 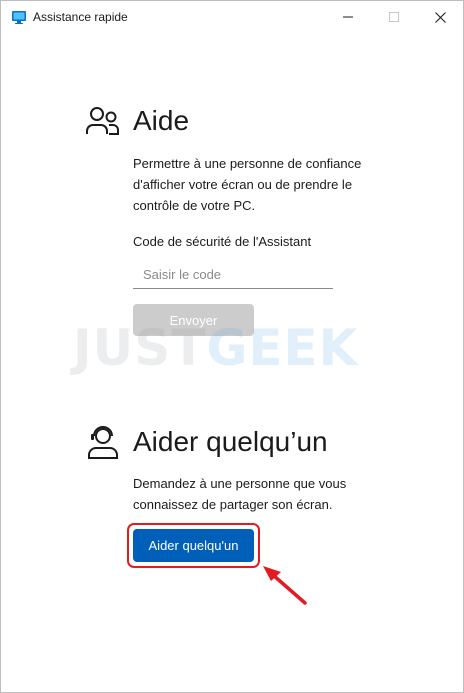 I want to click on security-code-input, so click(x=233, y=275).